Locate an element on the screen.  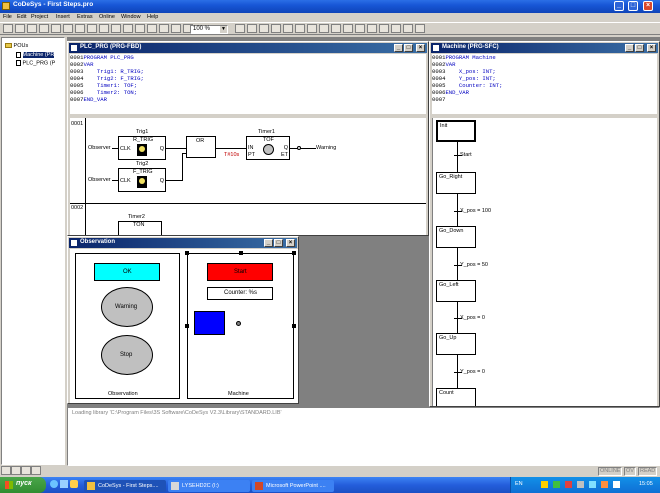
media-icon is located at coordinates (74, 484).